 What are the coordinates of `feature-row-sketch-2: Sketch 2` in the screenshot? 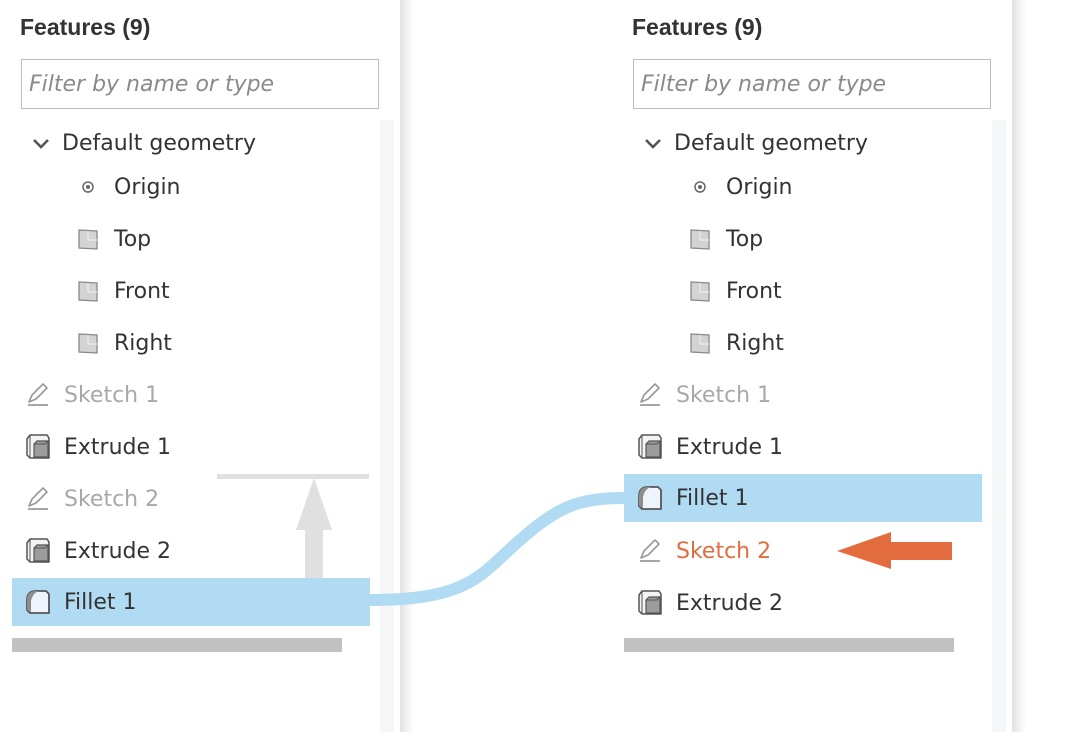 It's located at (91, 499).